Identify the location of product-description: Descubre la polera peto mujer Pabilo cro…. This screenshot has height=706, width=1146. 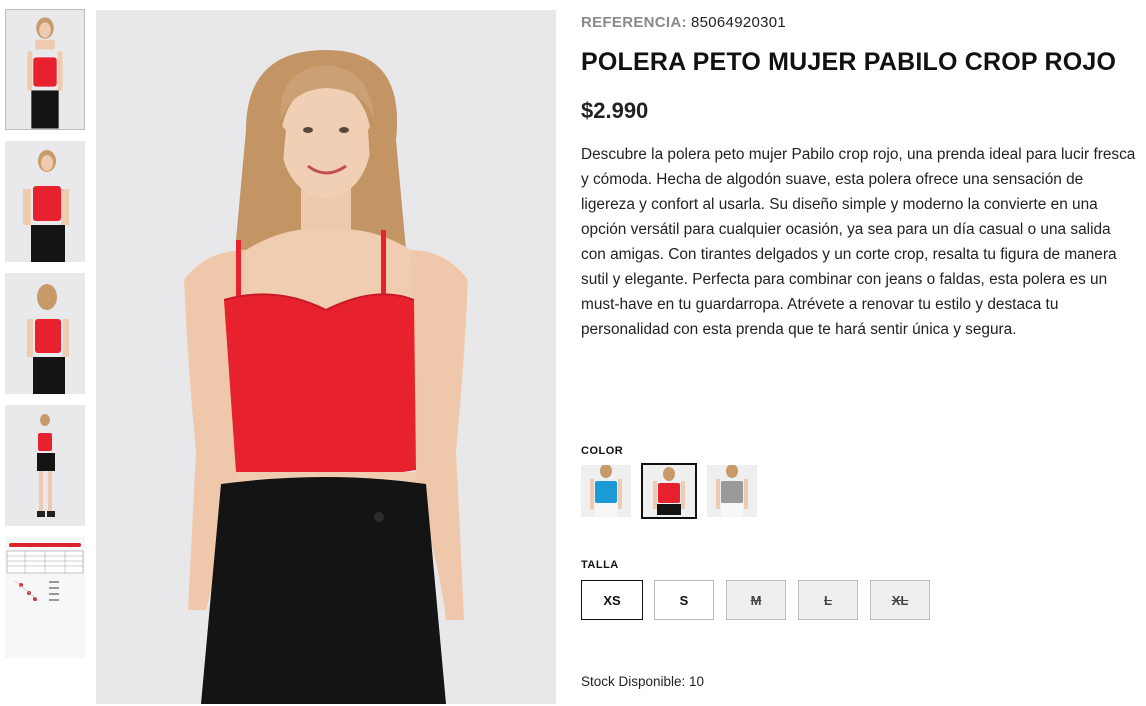
(858, 242).